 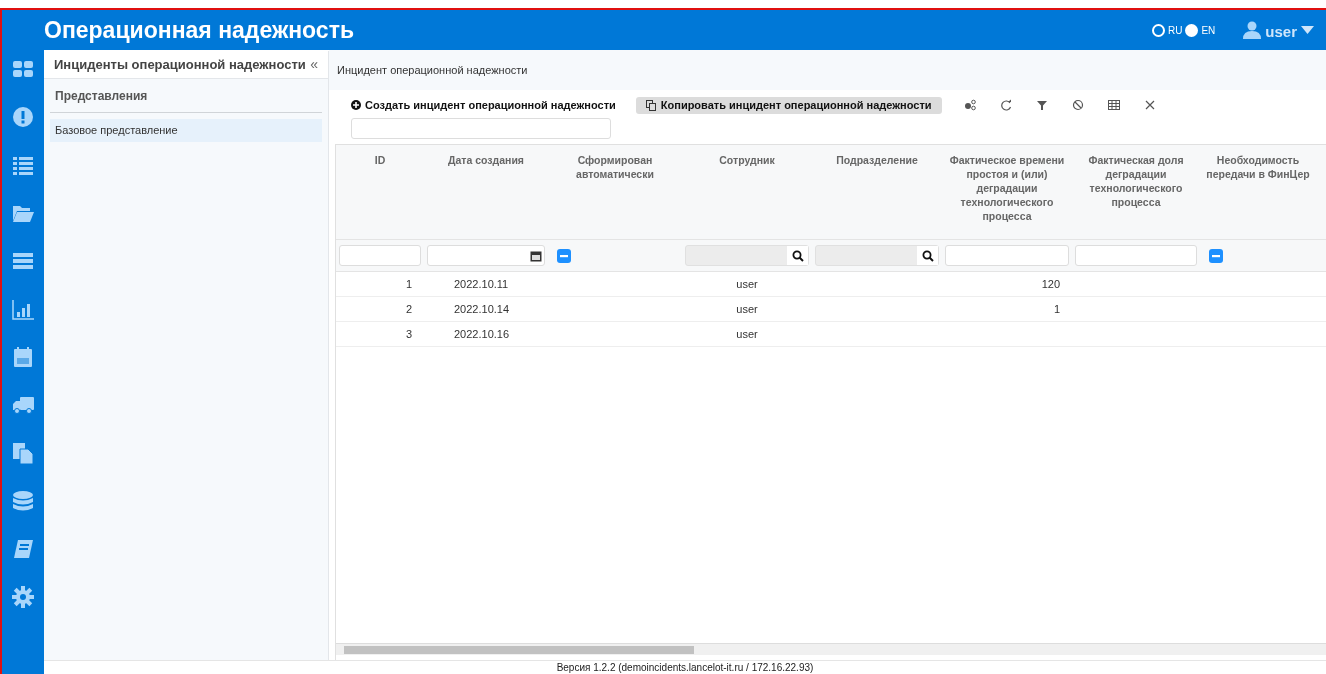 I want to click on search-field, so click(x=481, y=128).